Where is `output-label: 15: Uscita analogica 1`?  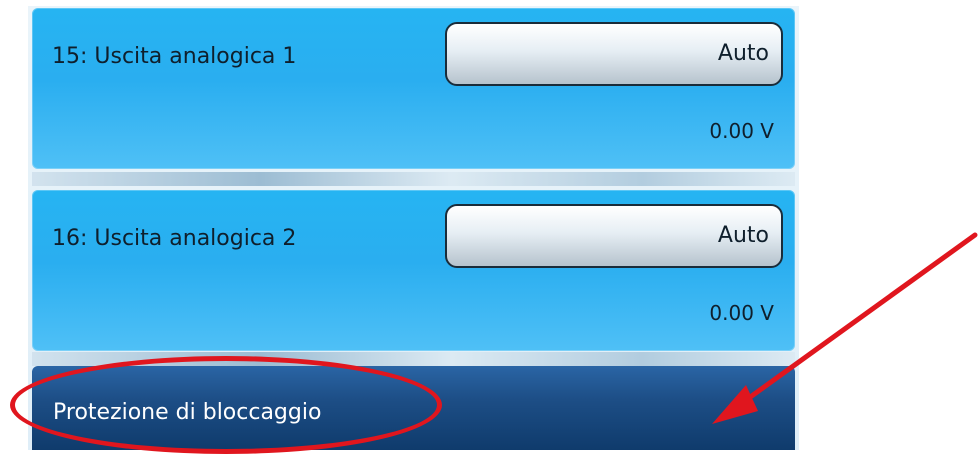 output-label: 15: Uscita analogica 1 is located at coordinates (174, 56).